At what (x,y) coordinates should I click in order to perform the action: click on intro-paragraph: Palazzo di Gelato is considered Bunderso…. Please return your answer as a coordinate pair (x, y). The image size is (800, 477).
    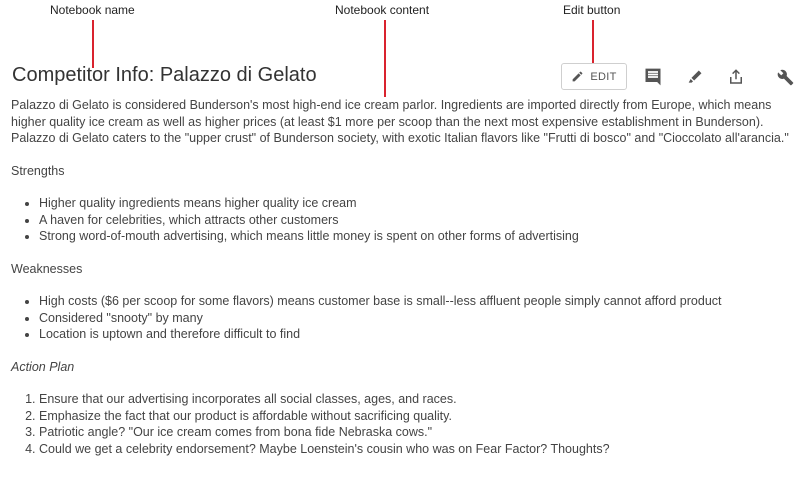
    Looking at the image, I should click on (400, 121).